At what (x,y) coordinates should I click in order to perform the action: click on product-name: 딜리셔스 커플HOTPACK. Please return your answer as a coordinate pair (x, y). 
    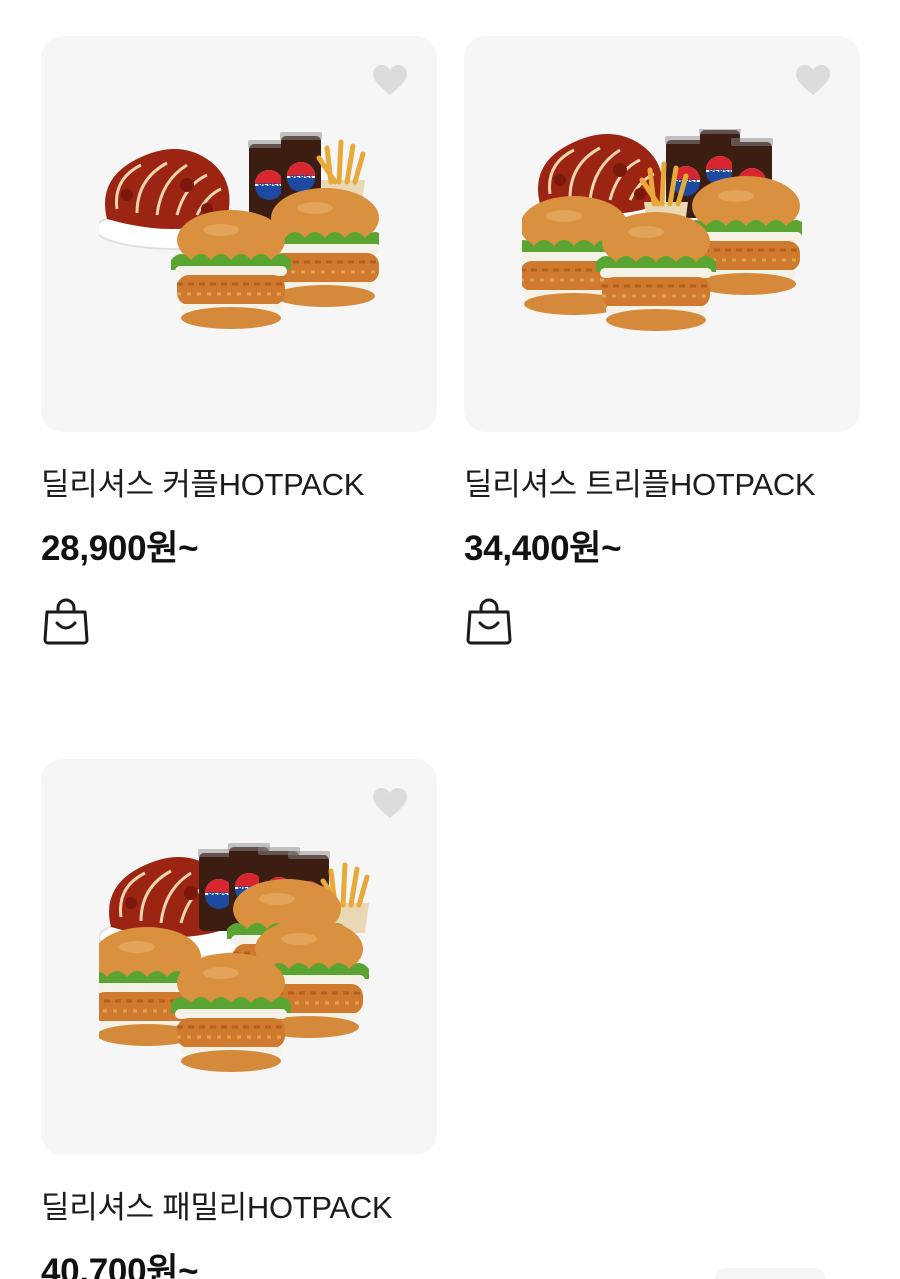
    Looking at the image, I should click on (203, 484).